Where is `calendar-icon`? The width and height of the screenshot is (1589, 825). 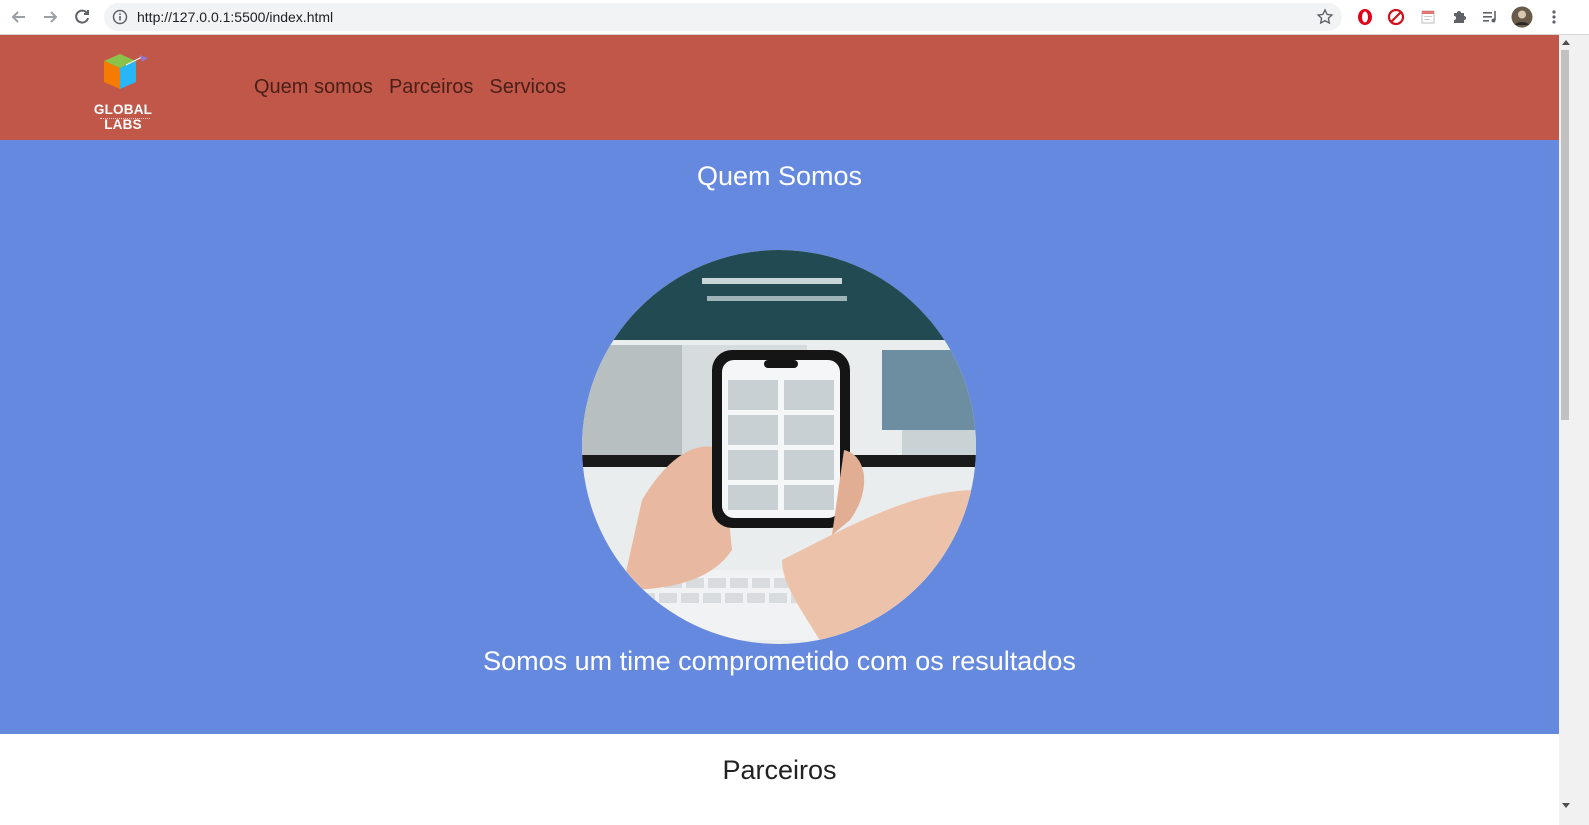
calendar-icon is located at coordinates (1428, 17).